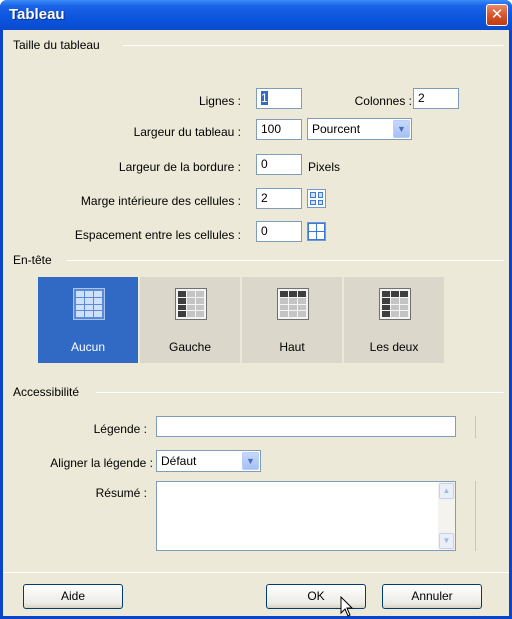  What do you see at coordinates (279, 198) in the screenshot?
I see `cell-padding-input: 2` at bounding box center [279, 198].